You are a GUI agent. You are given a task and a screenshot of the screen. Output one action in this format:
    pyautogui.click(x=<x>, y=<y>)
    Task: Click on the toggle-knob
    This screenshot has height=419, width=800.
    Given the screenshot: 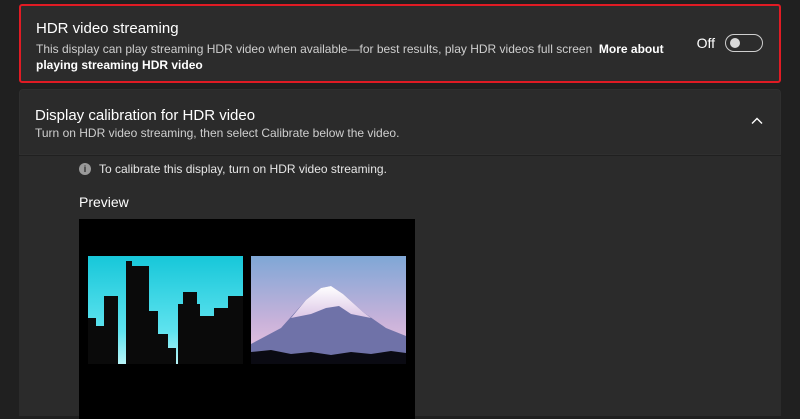 What is the action you would take?
    pyautogui.click(x=735, y=43)
    